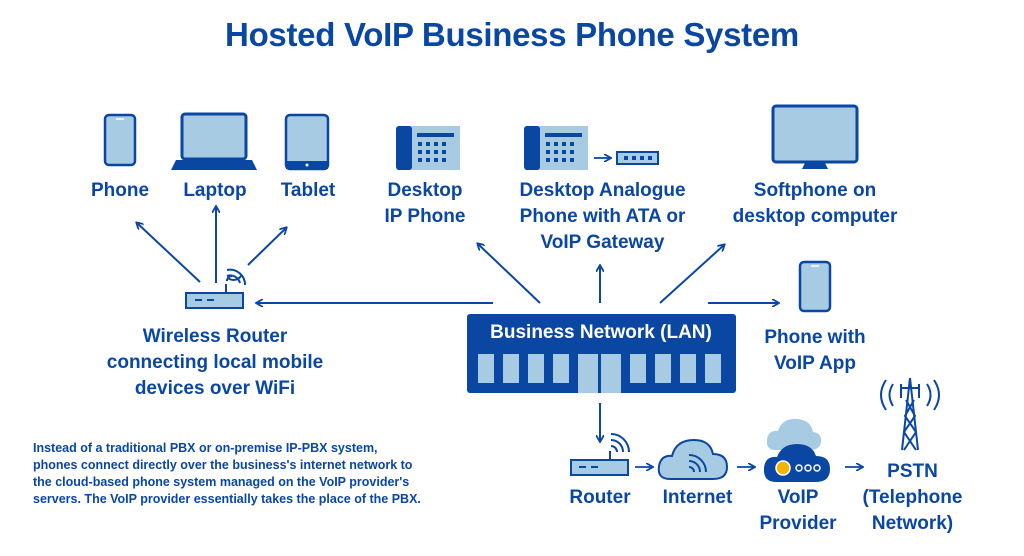 The height and width of the screenshot is (556, 1024). What do you see at coordinates (601, 332) in the screenshot?
I see `lan-label: Business Network (LAN)` at bounding box center [601, 332].